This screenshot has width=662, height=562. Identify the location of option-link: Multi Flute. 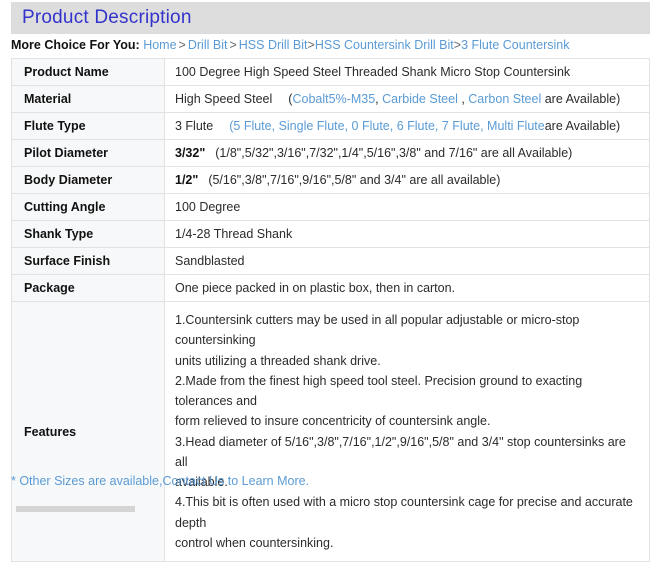
(516, 126).